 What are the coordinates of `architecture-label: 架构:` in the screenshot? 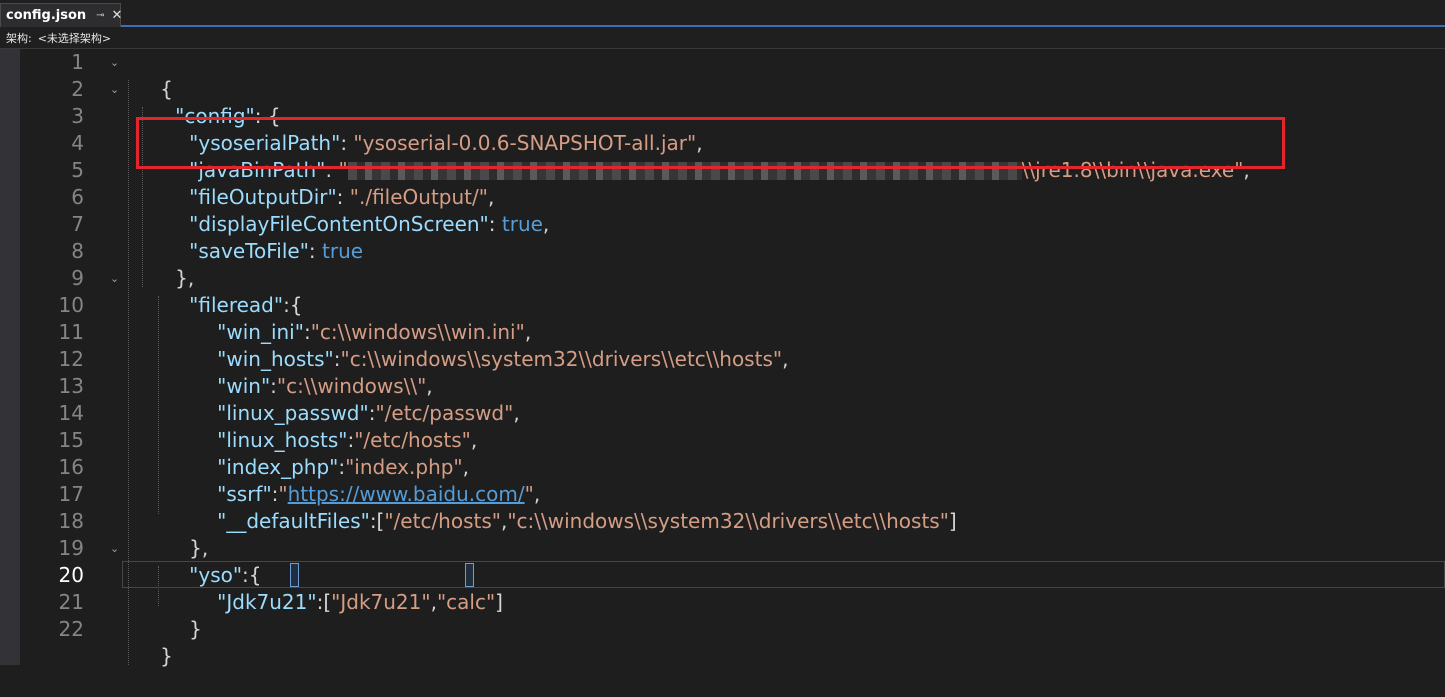 It's located at (19, 38).